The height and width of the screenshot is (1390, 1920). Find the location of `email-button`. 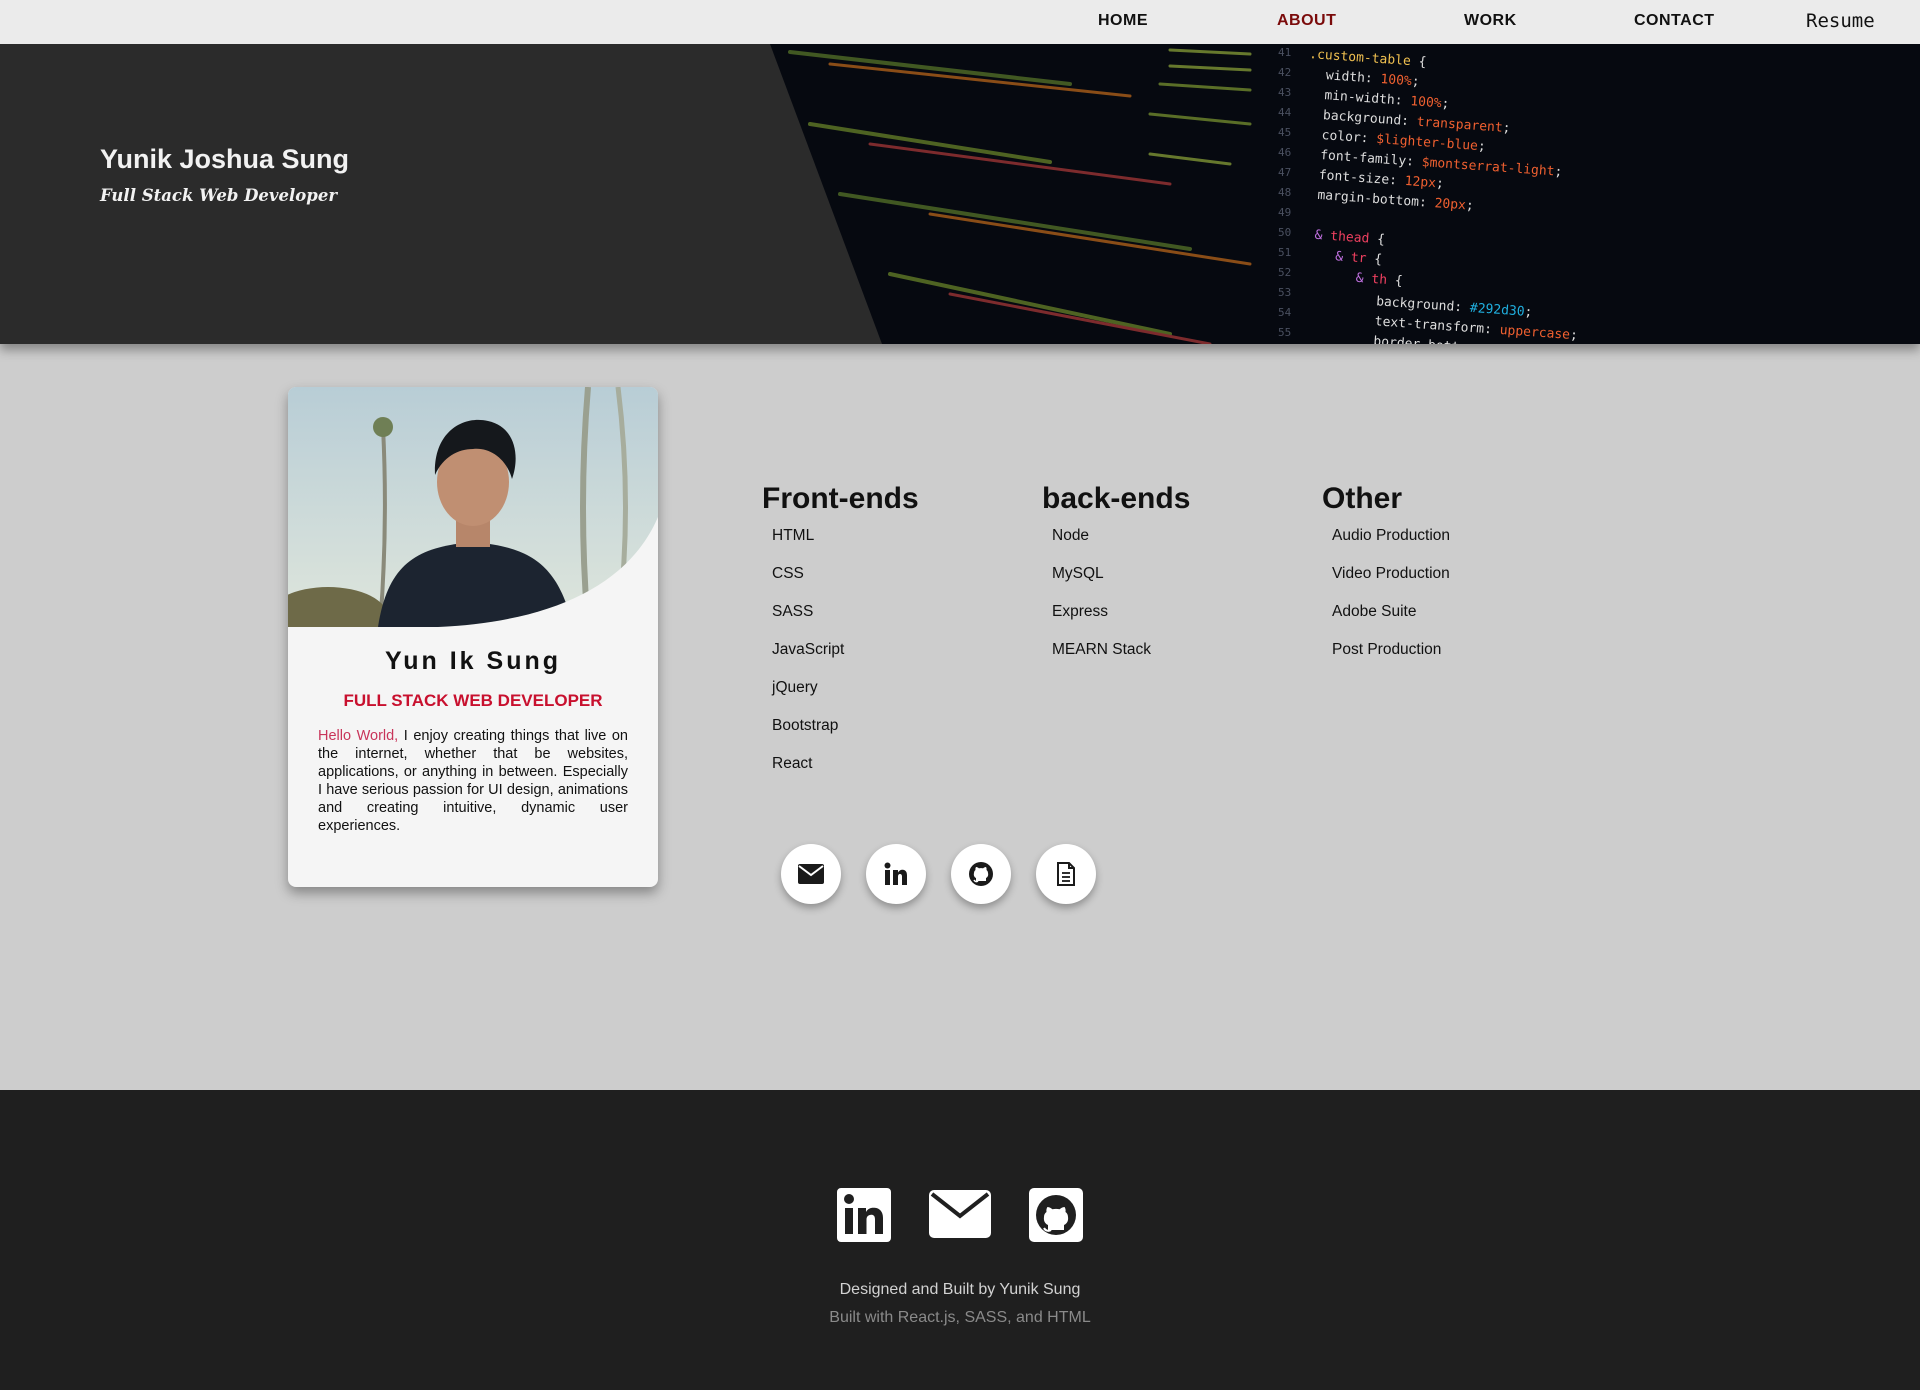

email-button is located at coordinates (811, 874).